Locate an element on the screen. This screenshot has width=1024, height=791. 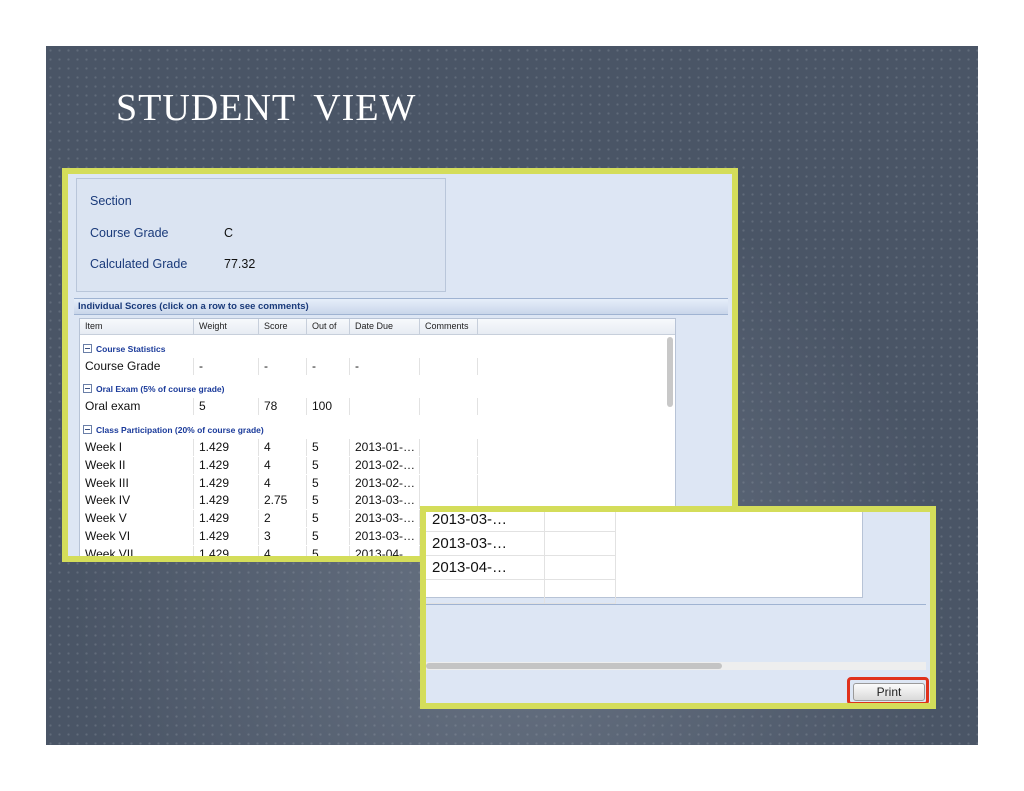
scrollbar-thumb is located at coordinates (574, 666).